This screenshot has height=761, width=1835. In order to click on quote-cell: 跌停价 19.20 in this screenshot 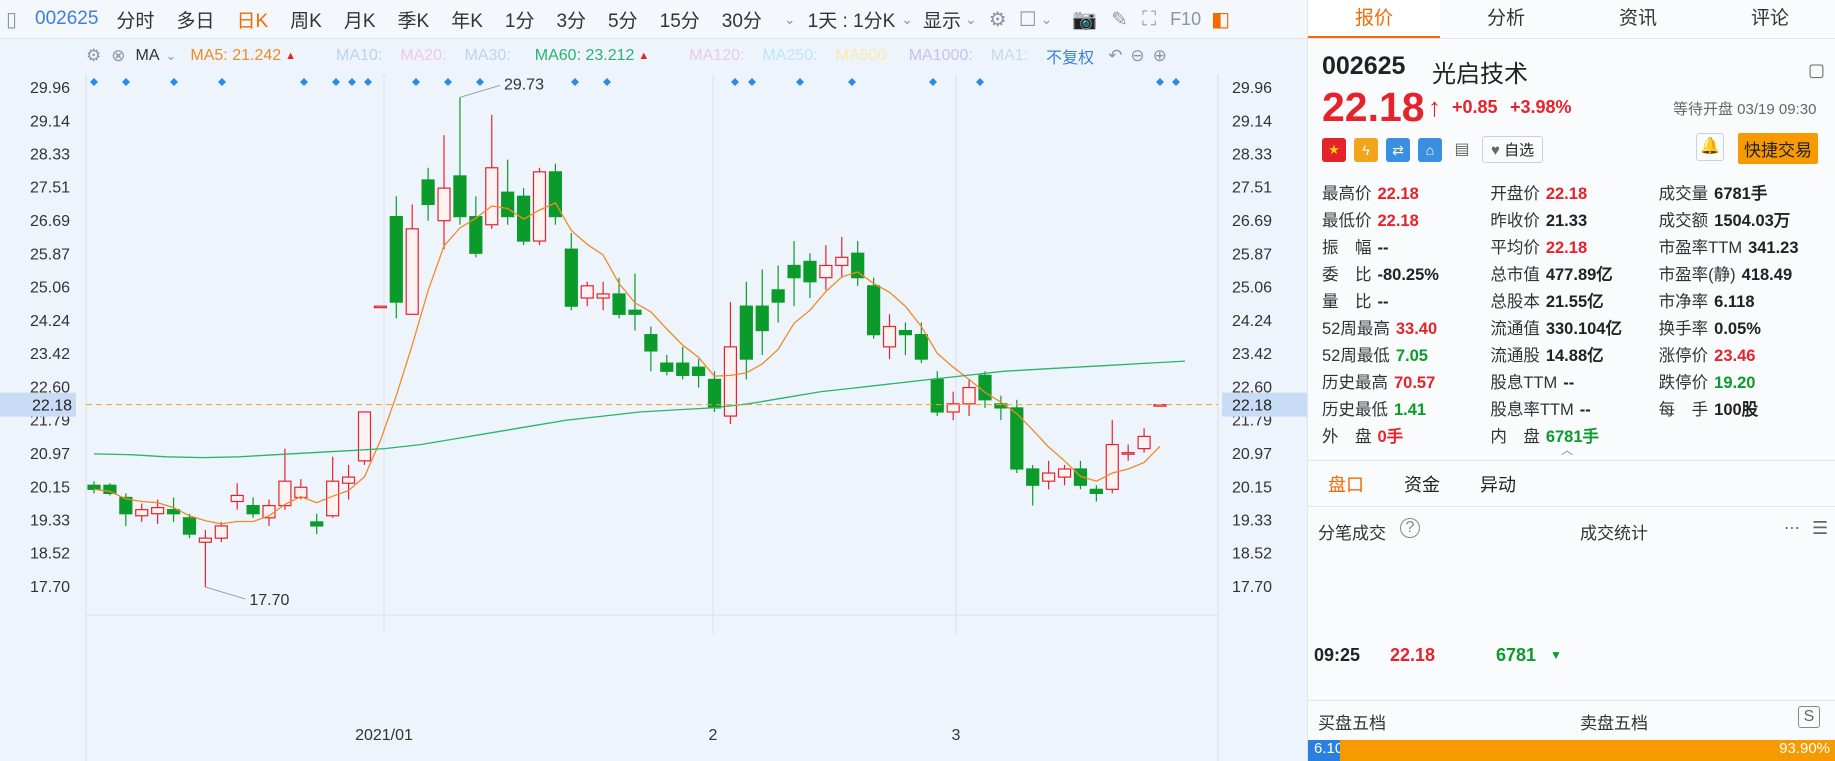, I will do `click(1743, 381)`.